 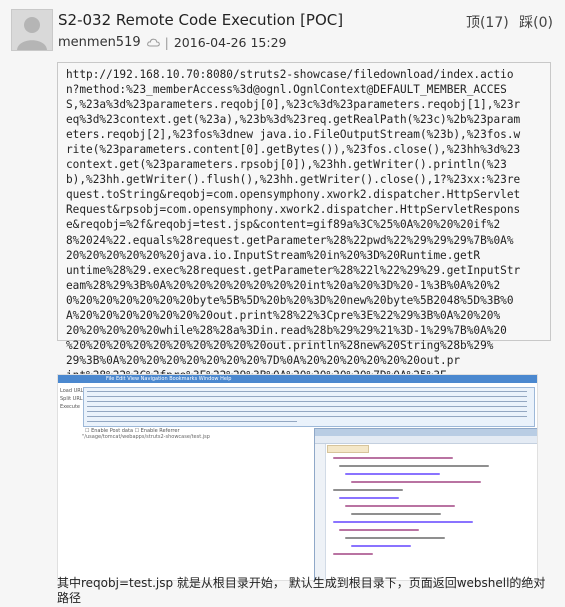 What do you see at coordinates (348, 449) in the screenshot?
I see `ide-file-tab` at bounding box center [348, 449].